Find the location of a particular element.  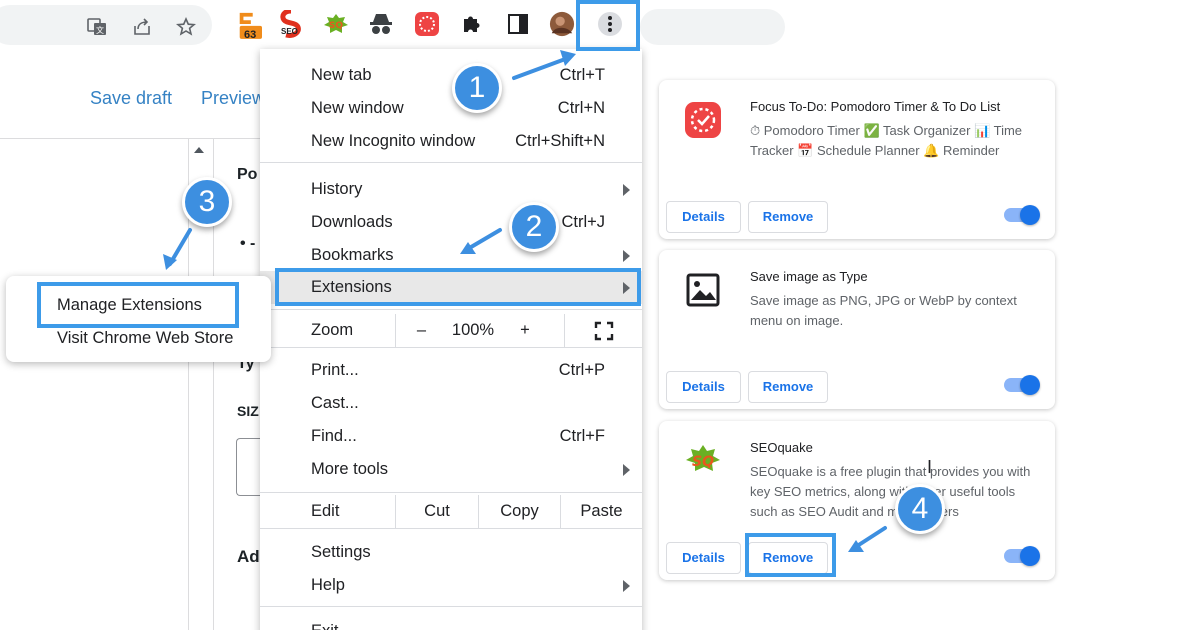

menu-item-shortcut: Ctrl+T is located at coordinates (582, 75).